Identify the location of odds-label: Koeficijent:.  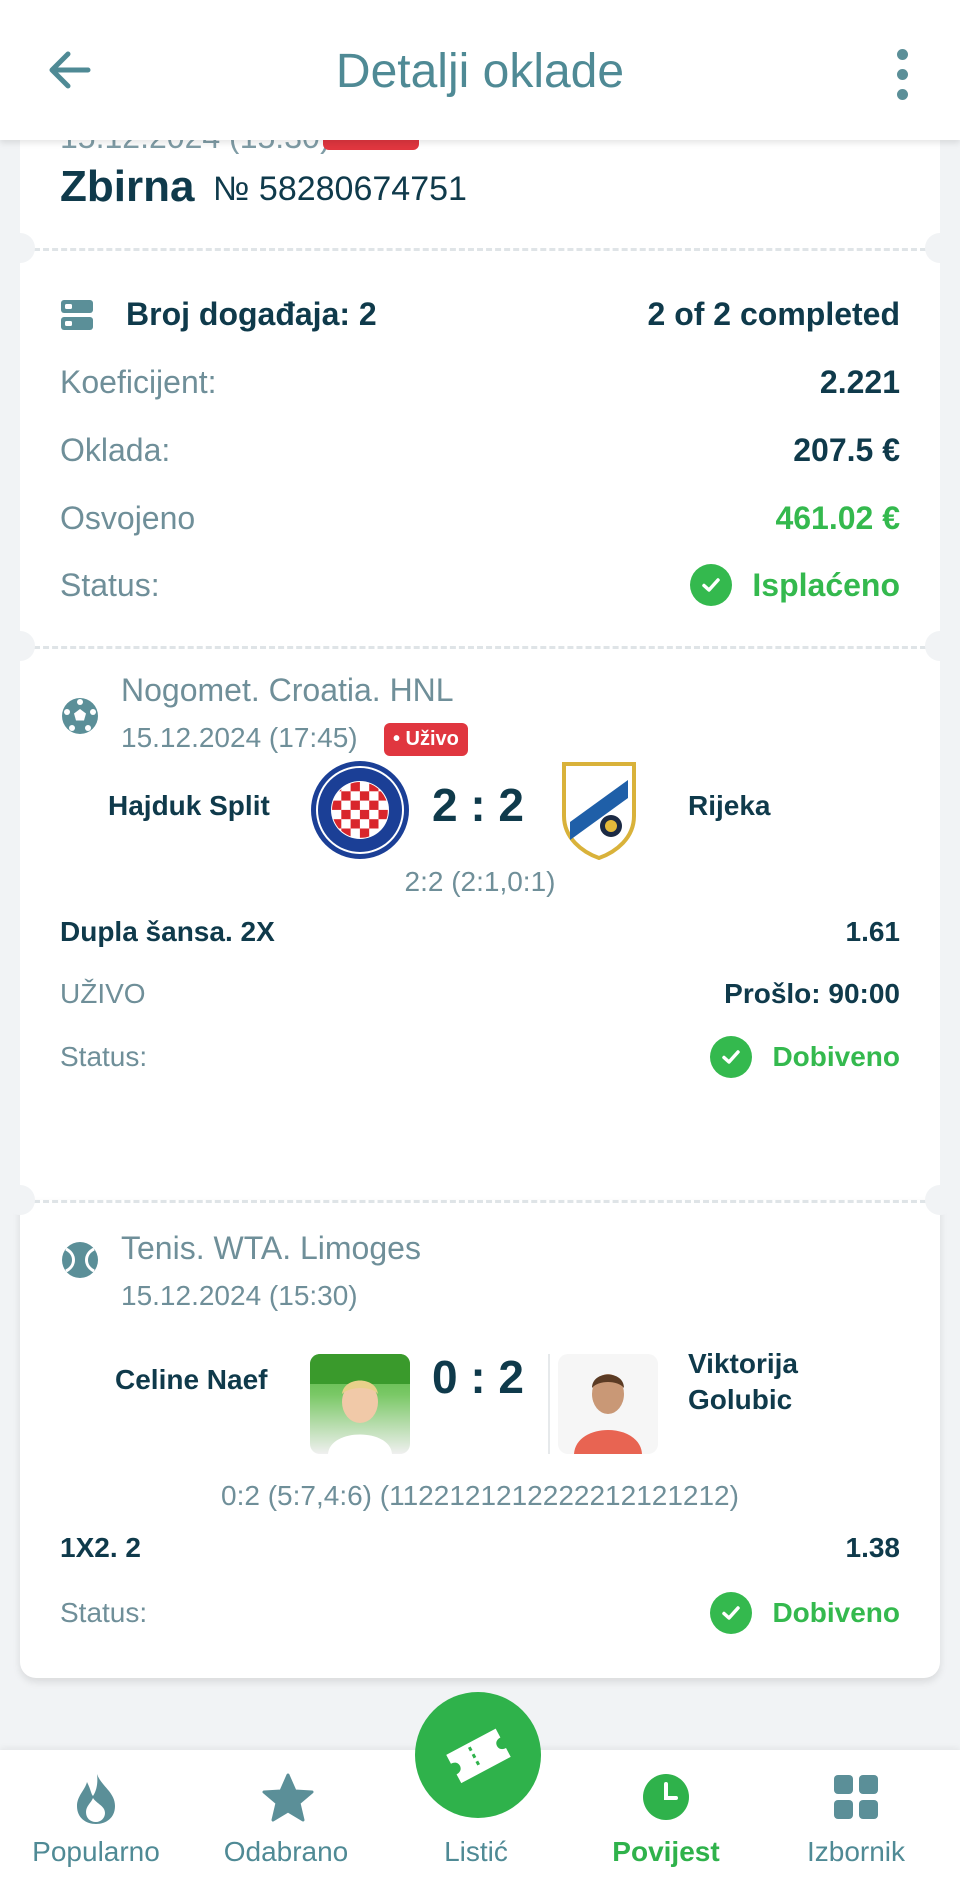
(138, 382).